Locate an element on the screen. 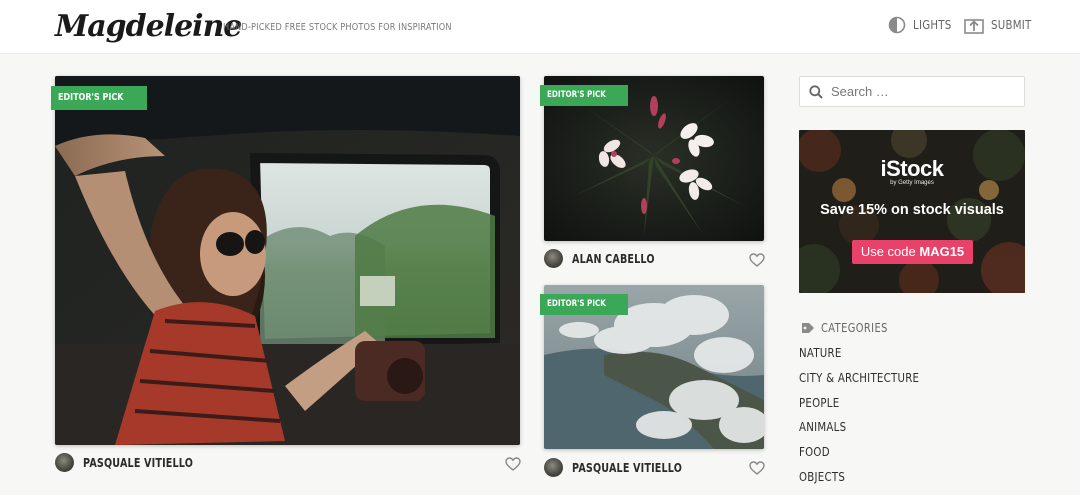  photo-meta: ALAN CABELLO is located at coordinates (609, 258).